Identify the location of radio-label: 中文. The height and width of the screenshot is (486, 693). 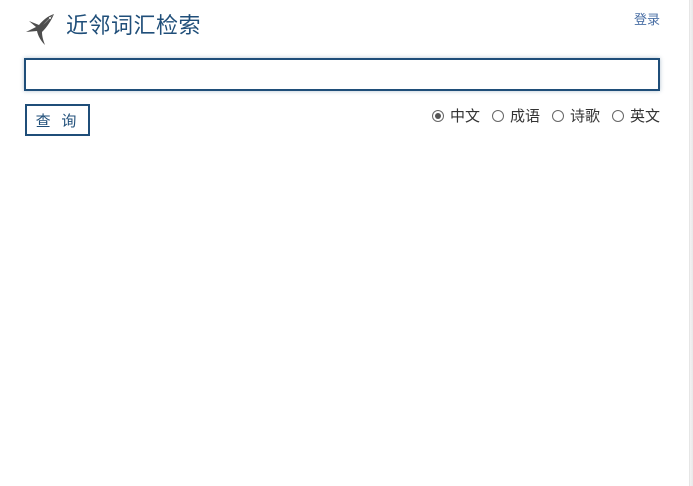
(464, 116).